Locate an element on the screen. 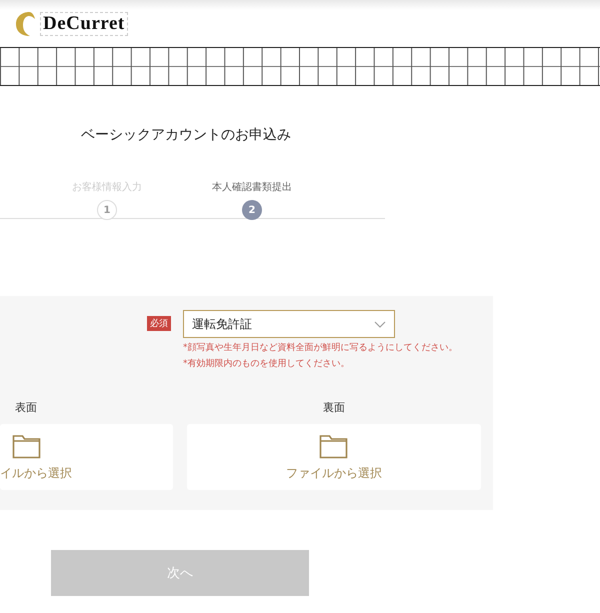 The height and width of the screenshot is (613, 600). note-text: *顔写真や生年月日など資料全面が鮮明に写るようにしてください。 is located at coordinates (320, 348).